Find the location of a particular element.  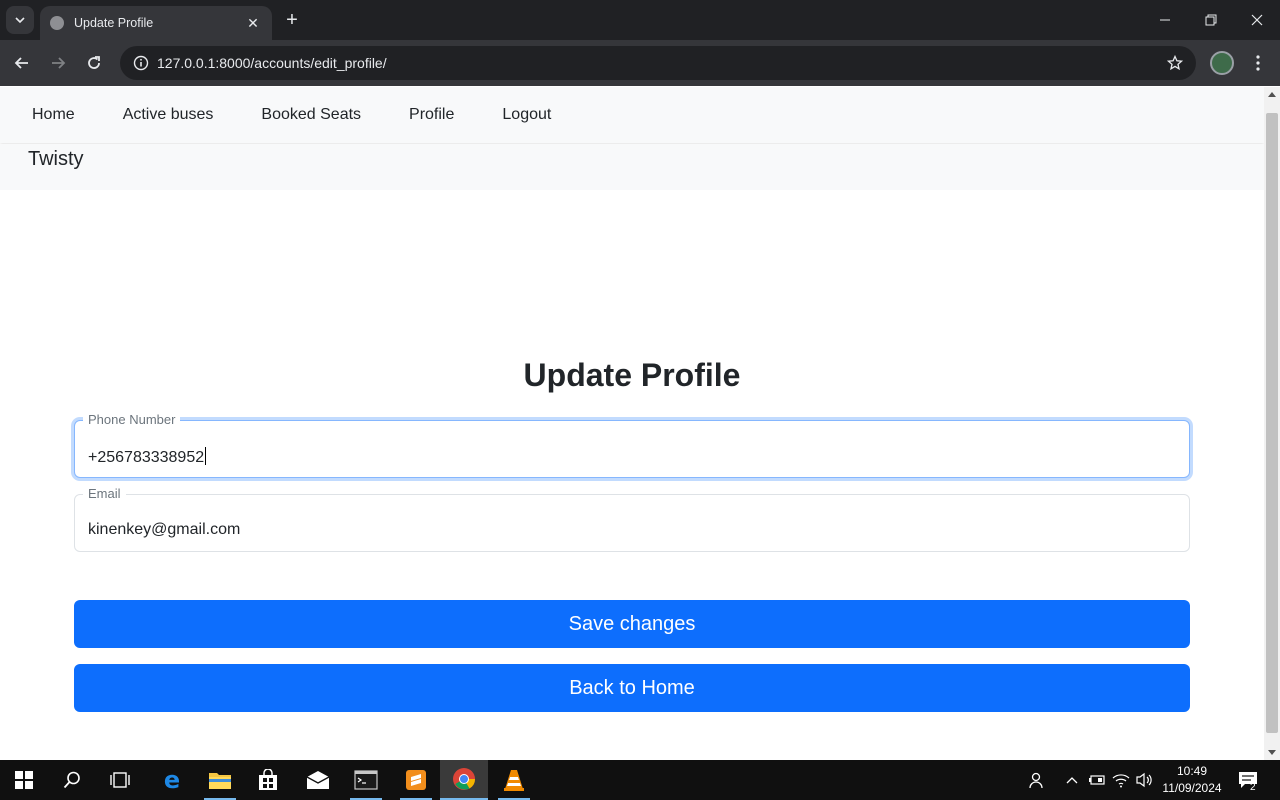

network-status-button is located at coordinates (1121, 780).